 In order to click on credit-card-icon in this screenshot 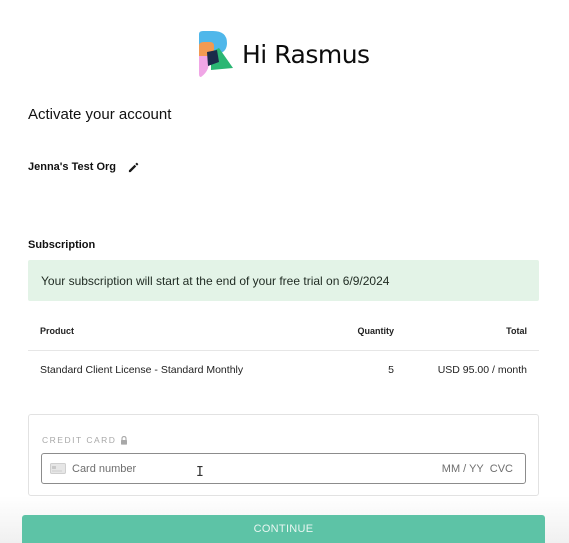, I will do `click(58, 468)`.